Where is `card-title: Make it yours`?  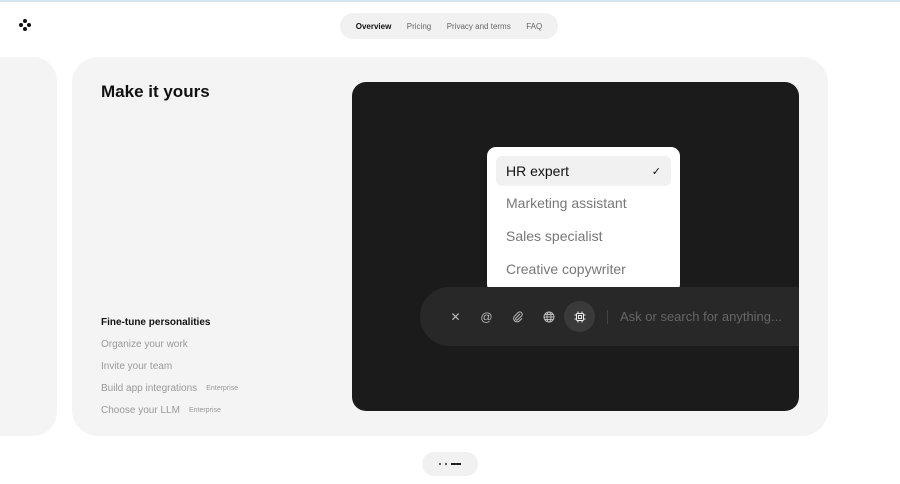 card-title: Make it yours is located at coordinates (155, 91).